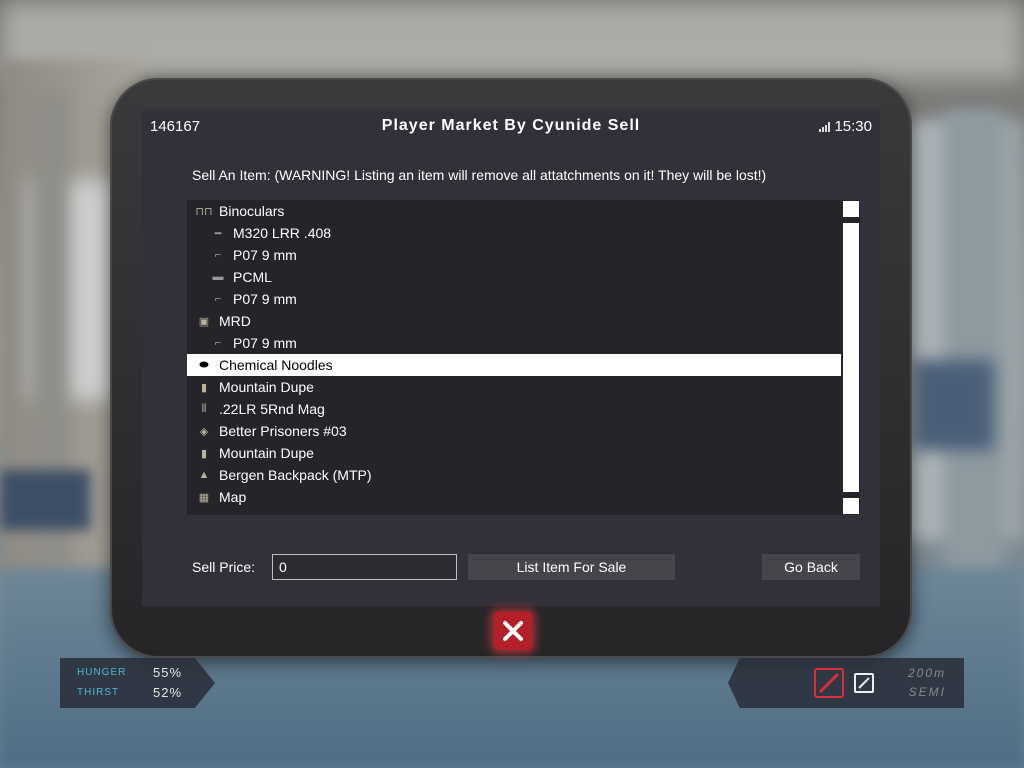 The height and width of the screenshot is (768, 1024). What do you see at coordinates (168, 672) in the screenshot?
I see `hunger-value: 55%` at bounding box center [168, 672].